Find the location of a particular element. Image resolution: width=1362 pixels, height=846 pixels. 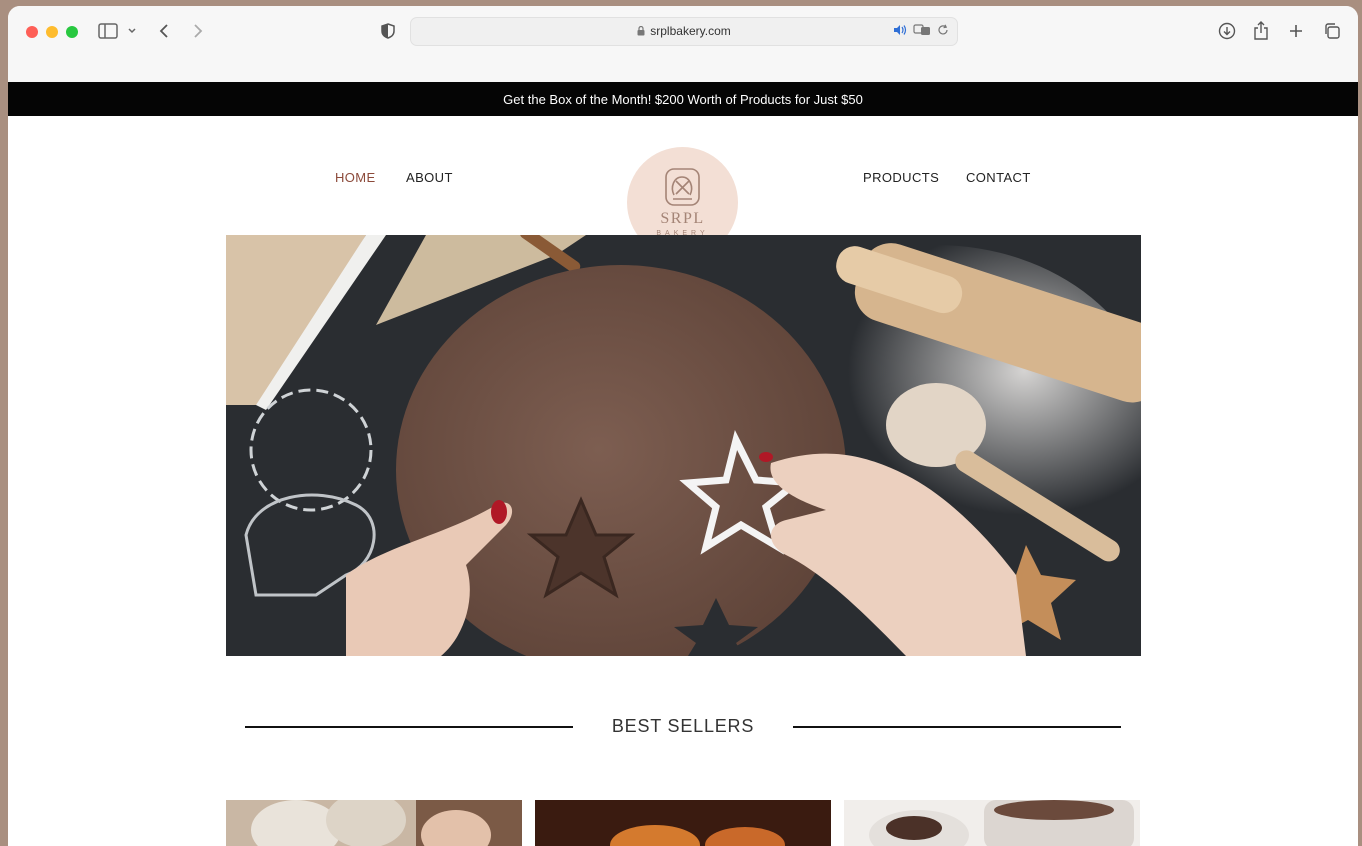

nav-products-link: PRODUCTS is located at coordinates (901, 177).